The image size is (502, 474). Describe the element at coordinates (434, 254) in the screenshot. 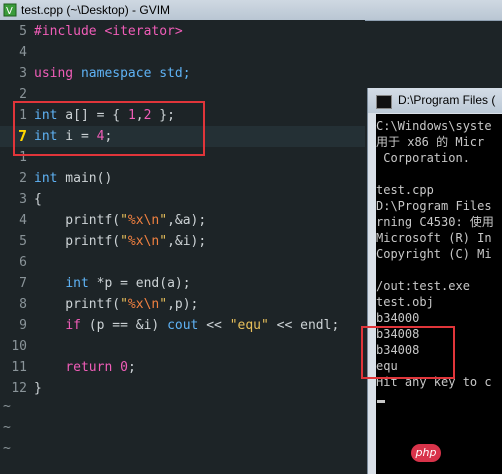

I see `console-line: Copyright (C) Mi` at that location.